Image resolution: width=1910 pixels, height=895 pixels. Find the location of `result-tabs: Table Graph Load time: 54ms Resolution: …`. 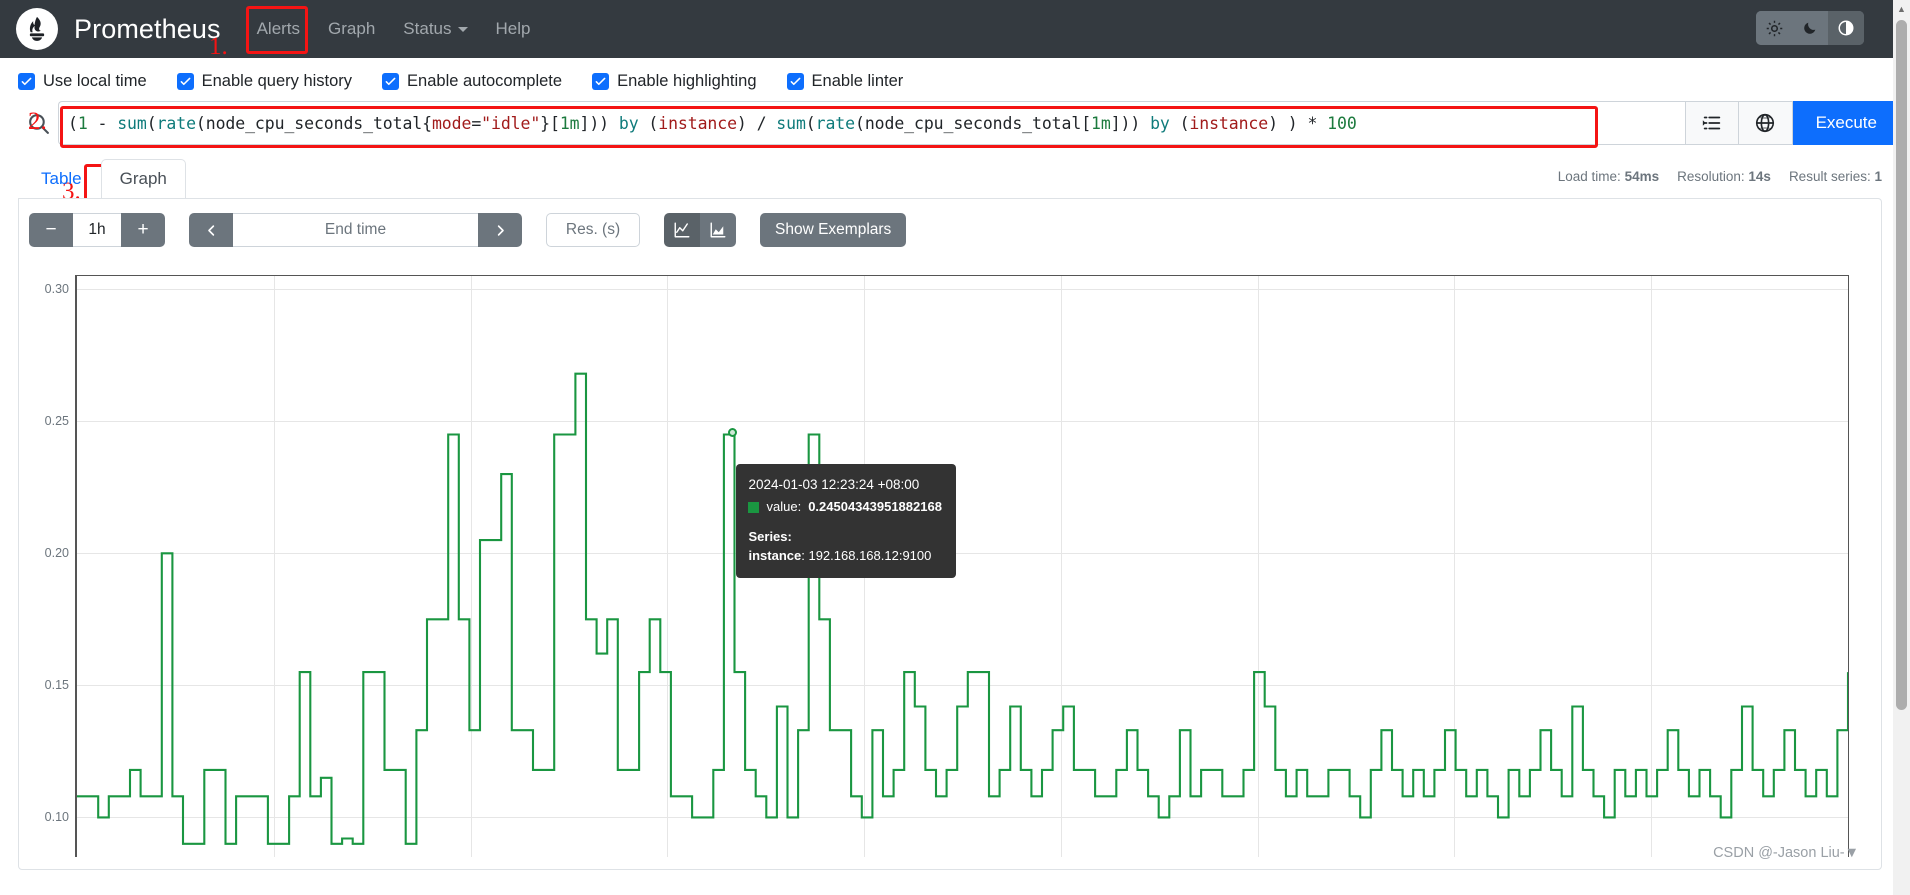

result-tabs: Table Graph Load time: 54ms Resolution: … is located at coordinates (955, 172).